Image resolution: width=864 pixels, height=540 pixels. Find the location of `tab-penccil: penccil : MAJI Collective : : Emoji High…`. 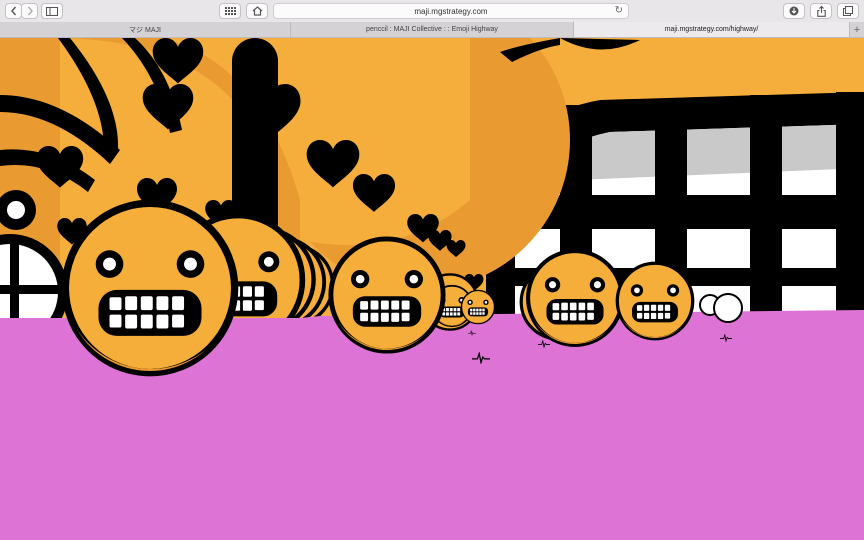

tab-penccil: penccil : MAJI Collective : : Emoji High… is located at coordinates (432, 29).